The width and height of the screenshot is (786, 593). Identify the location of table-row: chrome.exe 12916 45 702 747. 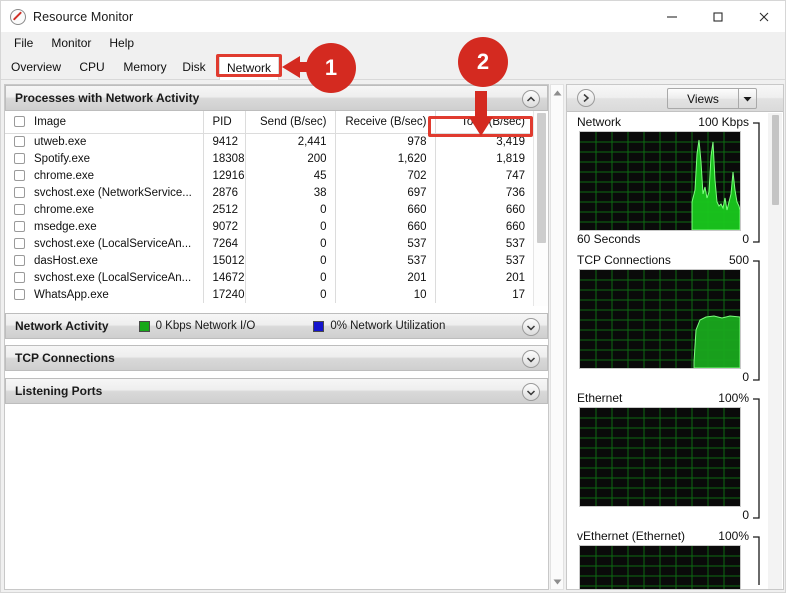
(269, 175).